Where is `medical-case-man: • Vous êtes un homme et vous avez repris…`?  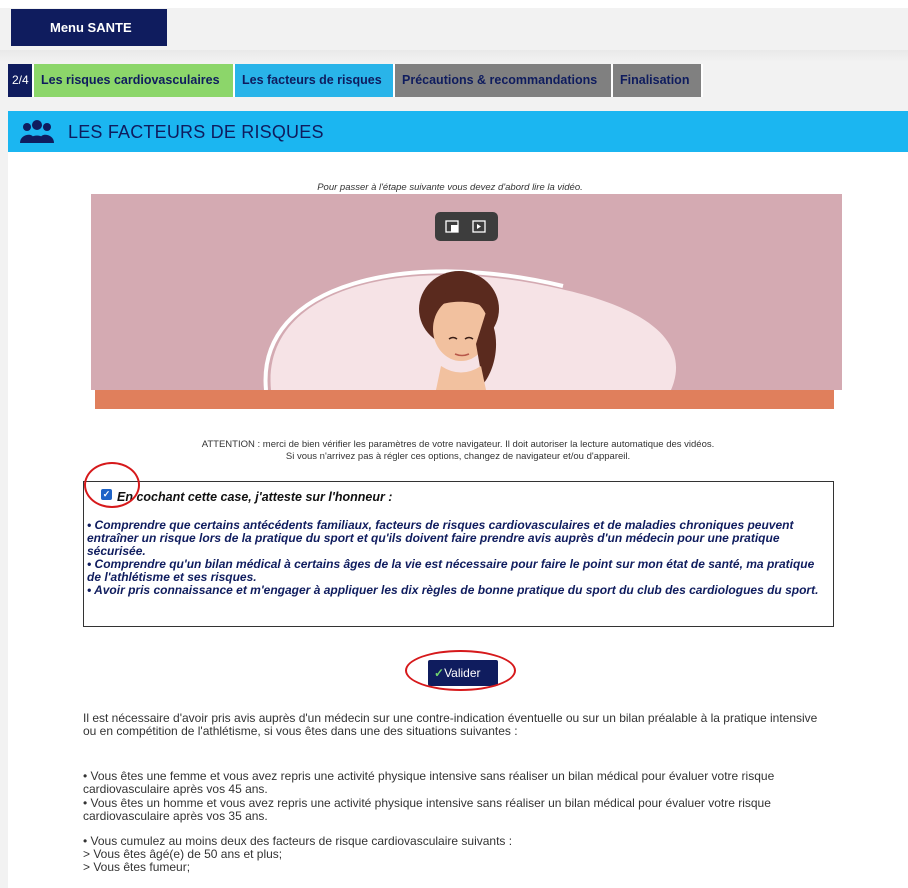 medical-case-man: • Vous êtes un homme et vous avez repris… is located at coordinates (427, 809).